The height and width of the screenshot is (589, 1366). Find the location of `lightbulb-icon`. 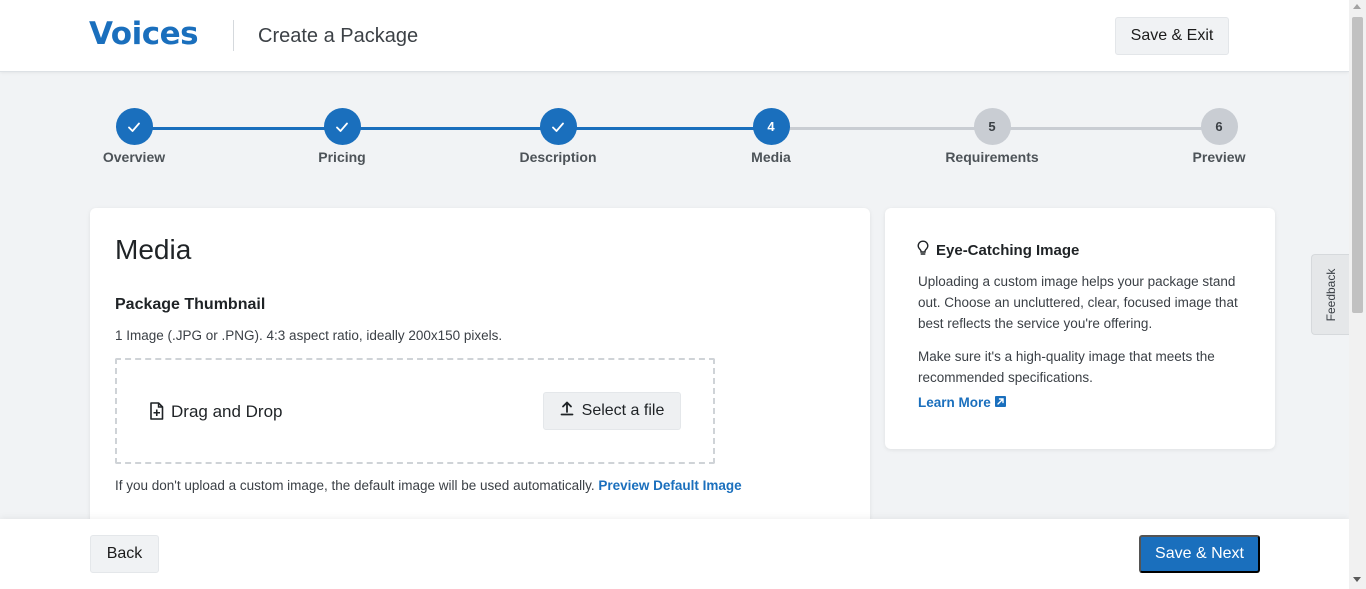

lightbulb-icon is located at coordinates (923, 250).